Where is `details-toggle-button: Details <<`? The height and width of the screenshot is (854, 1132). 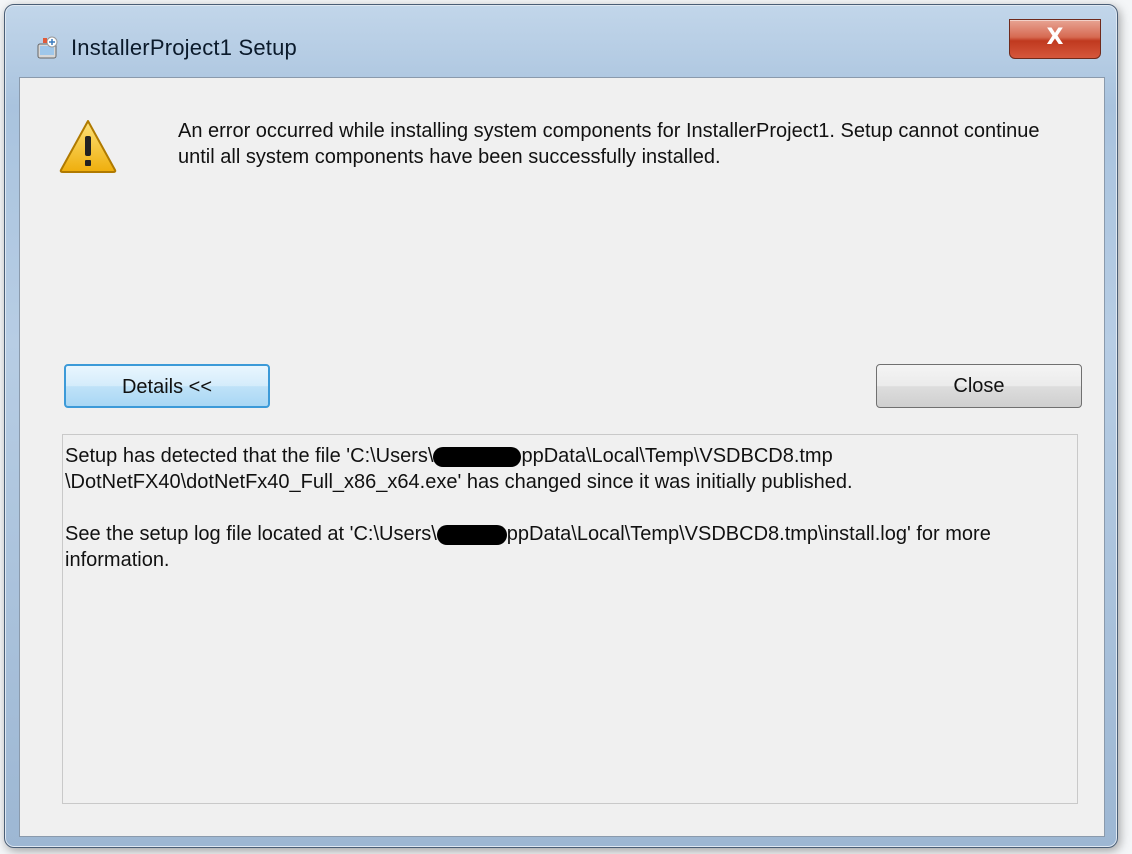
details-toggle-button: Details << is located at coordinates (167, 386).